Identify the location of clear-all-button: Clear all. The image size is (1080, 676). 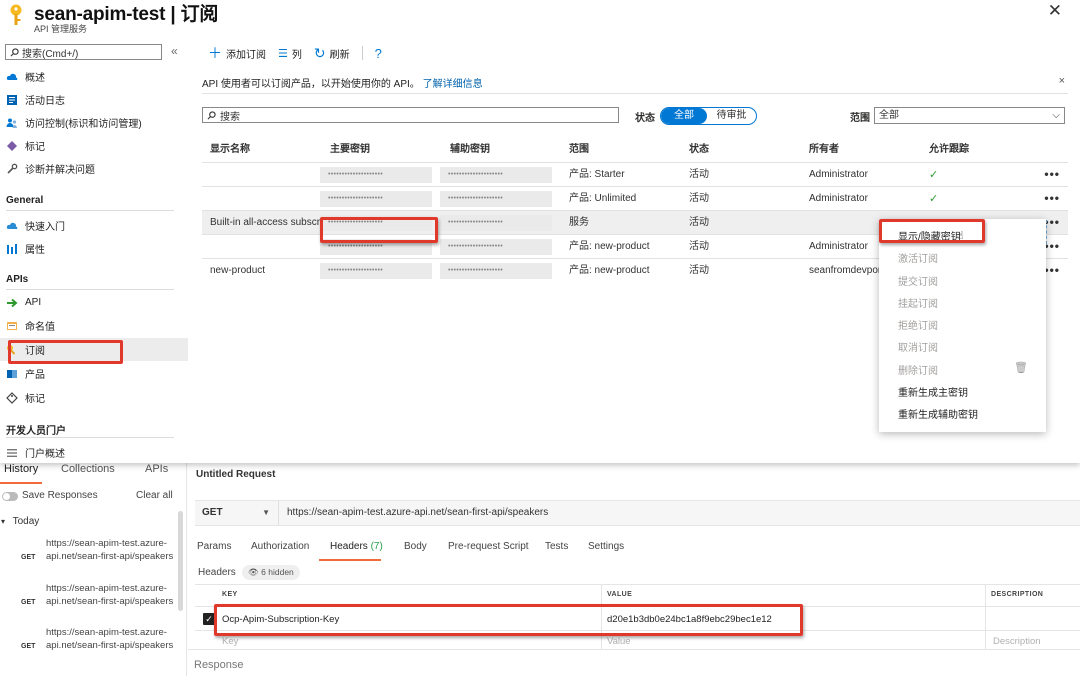
(154, 495).